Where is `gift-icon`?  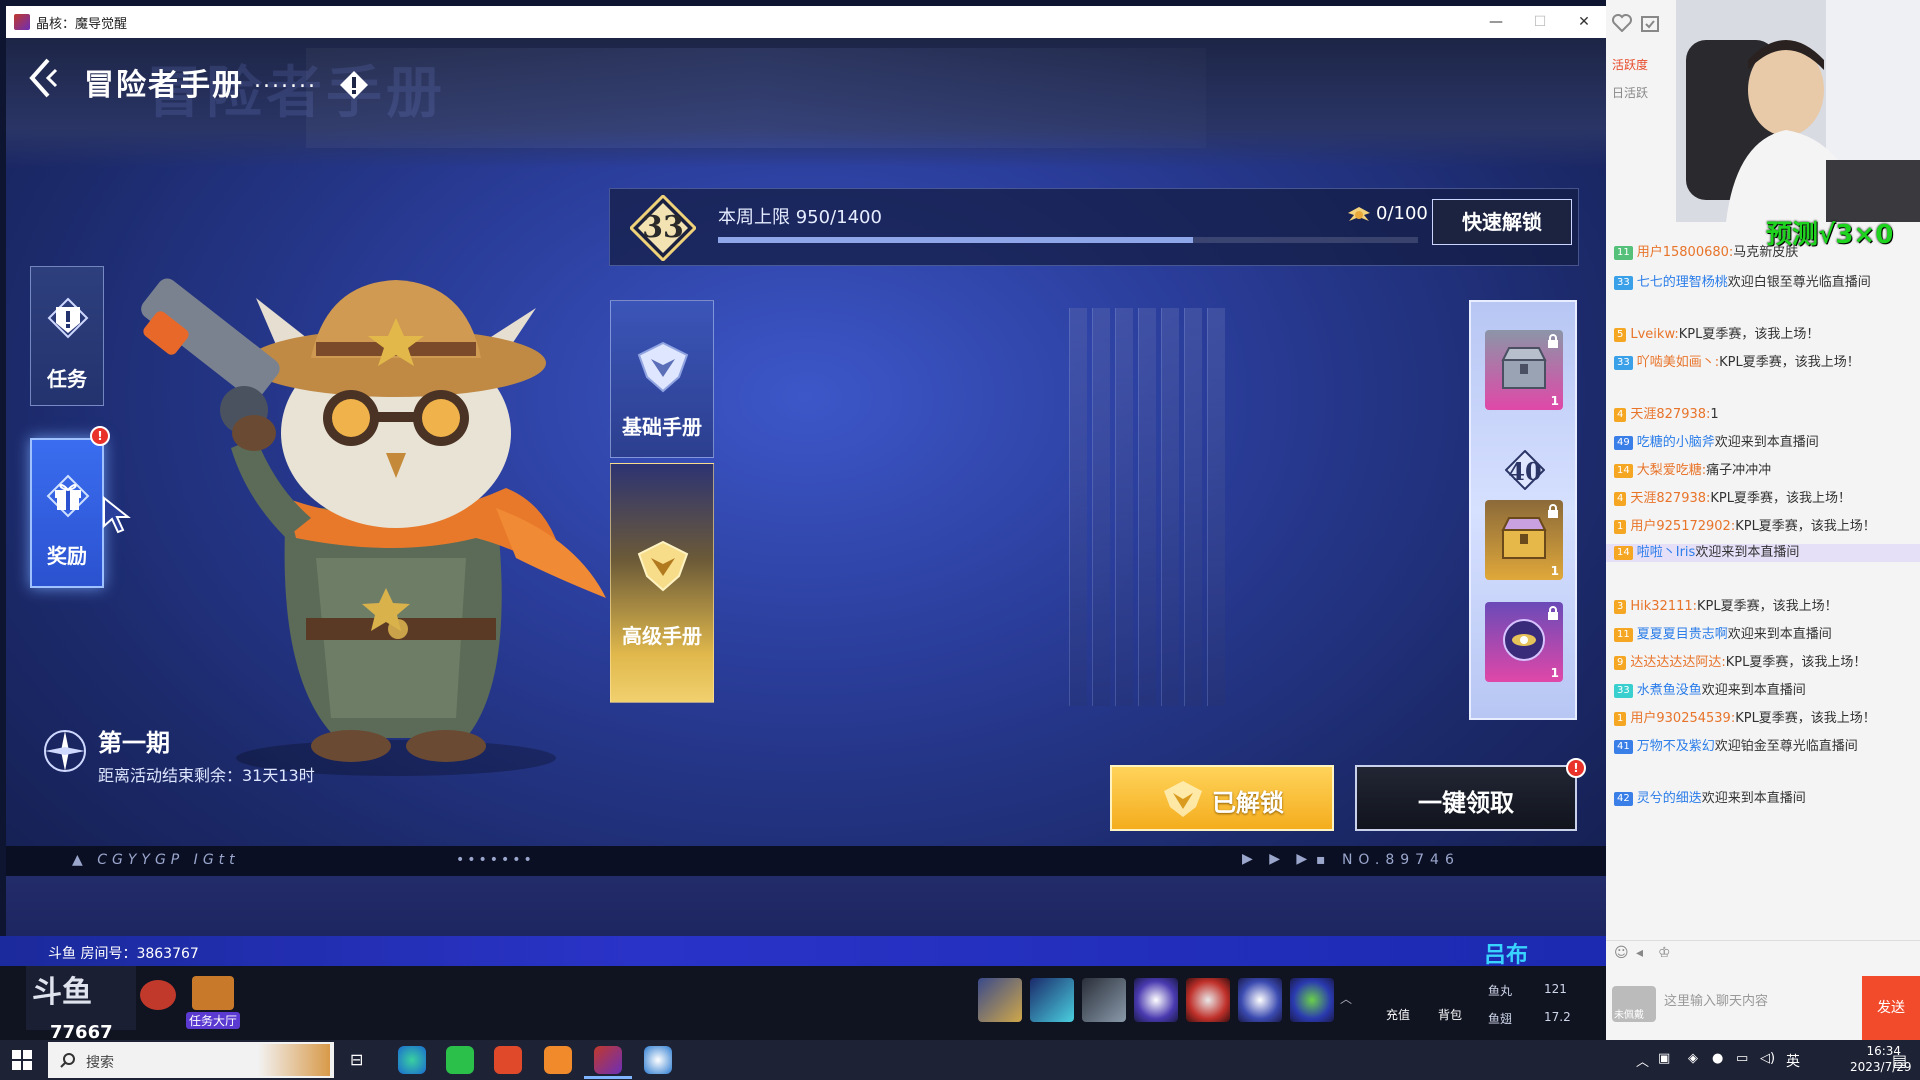 gift-icon is located at coordinates (68, 496).